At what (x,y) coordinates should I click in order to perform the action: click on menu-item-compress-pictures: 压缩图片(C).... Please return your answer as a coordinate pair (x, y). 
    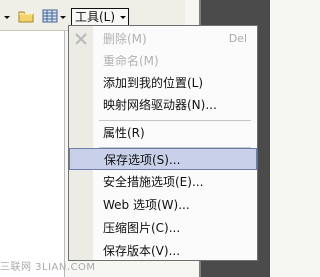
    Looking at the image, I should click on (163, 228).